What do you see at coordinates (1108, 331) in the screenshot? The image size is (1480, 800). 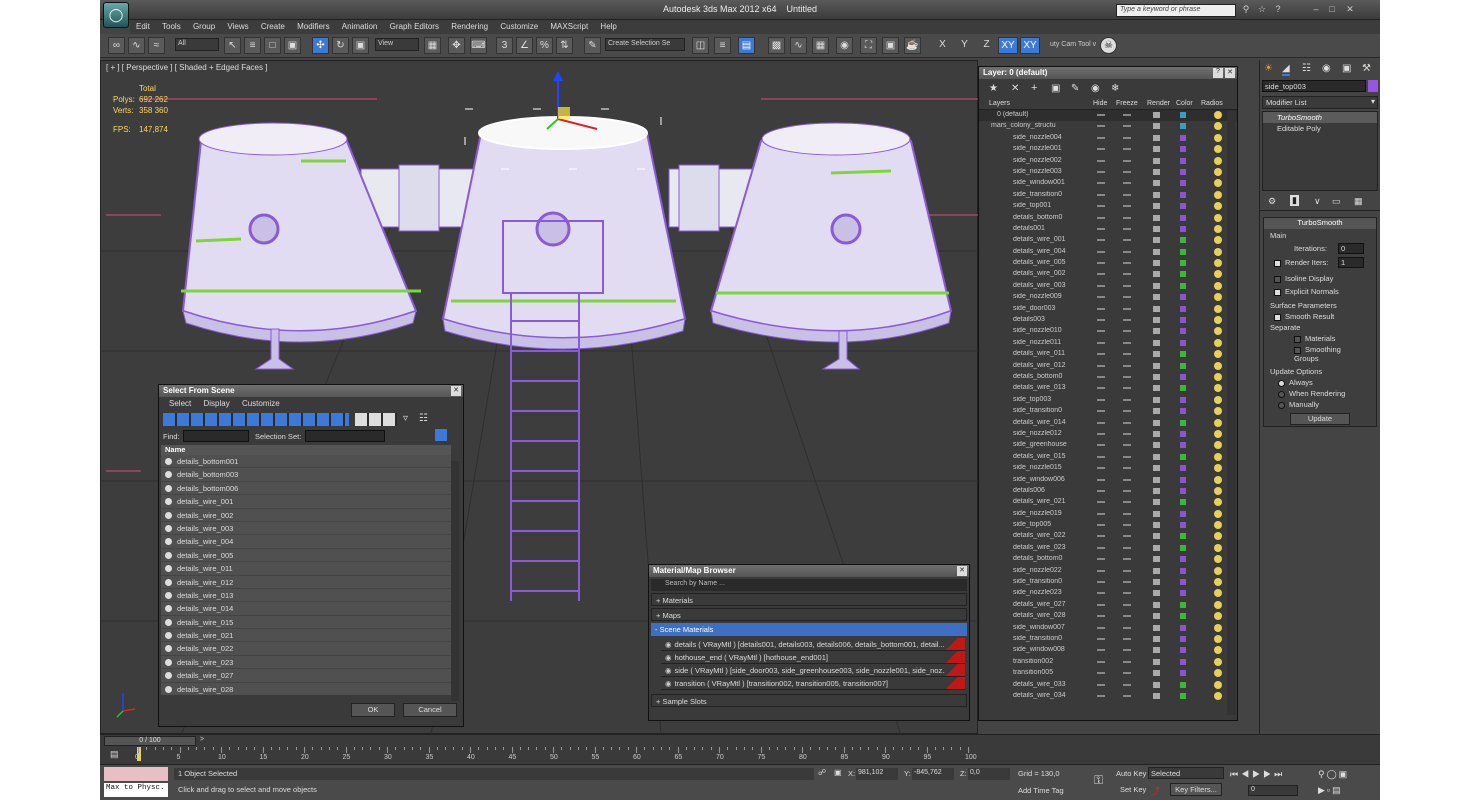 I see `layer-row: side_nozzle010` at bounding box center [1108, 331].